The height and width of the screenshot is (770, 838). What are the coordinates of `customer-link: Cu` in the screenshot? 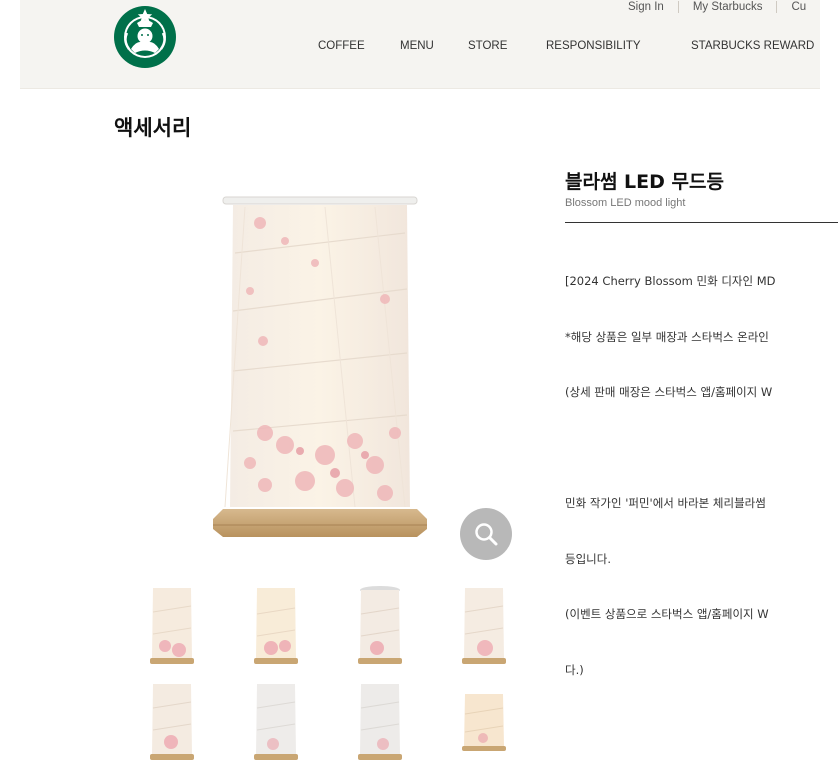 It's located at (798, 7).